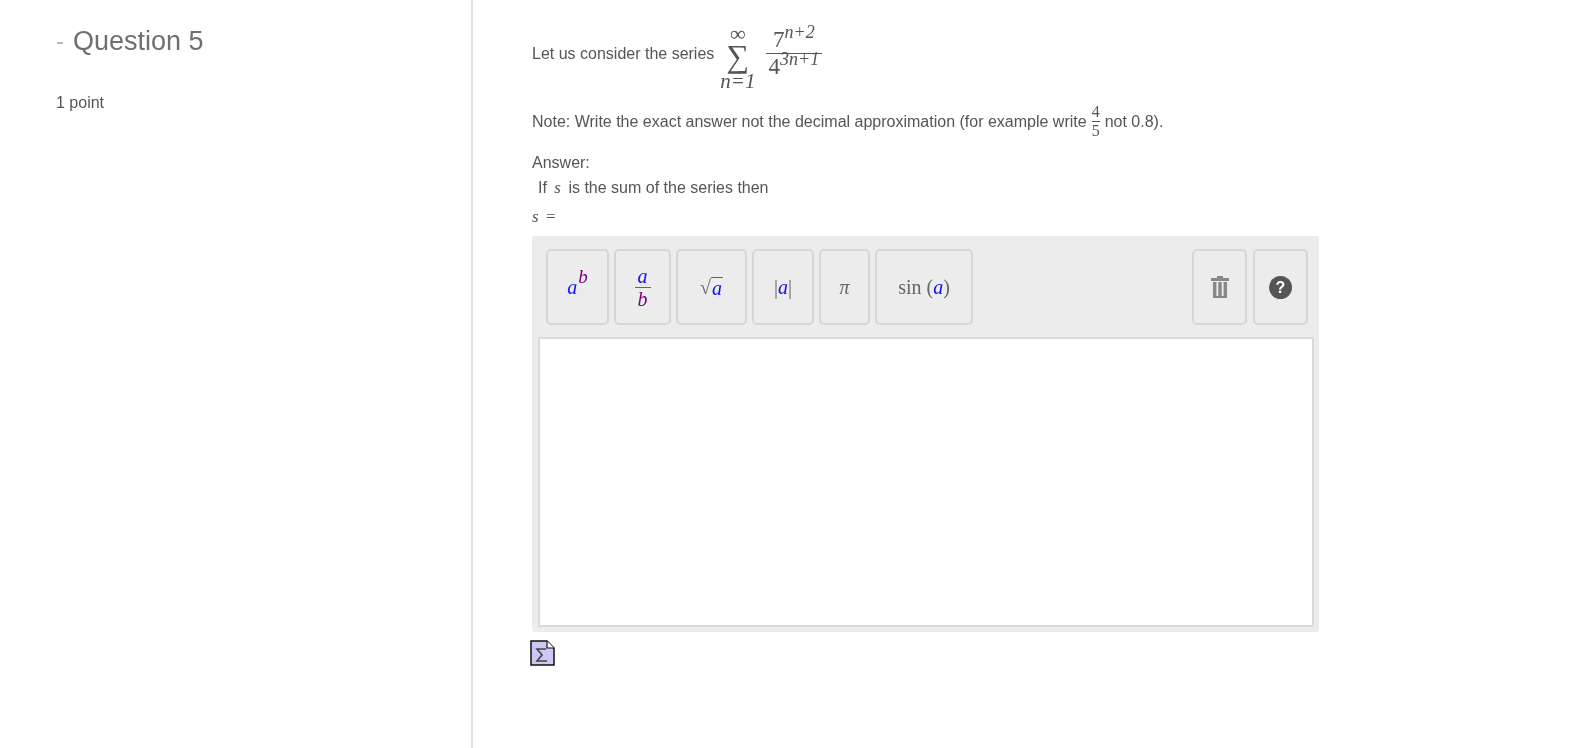 The image size is (1593, 748). Describe the element at coordinates (544, 217) in the screenshot. I see `answer-lead: s =` at that location.